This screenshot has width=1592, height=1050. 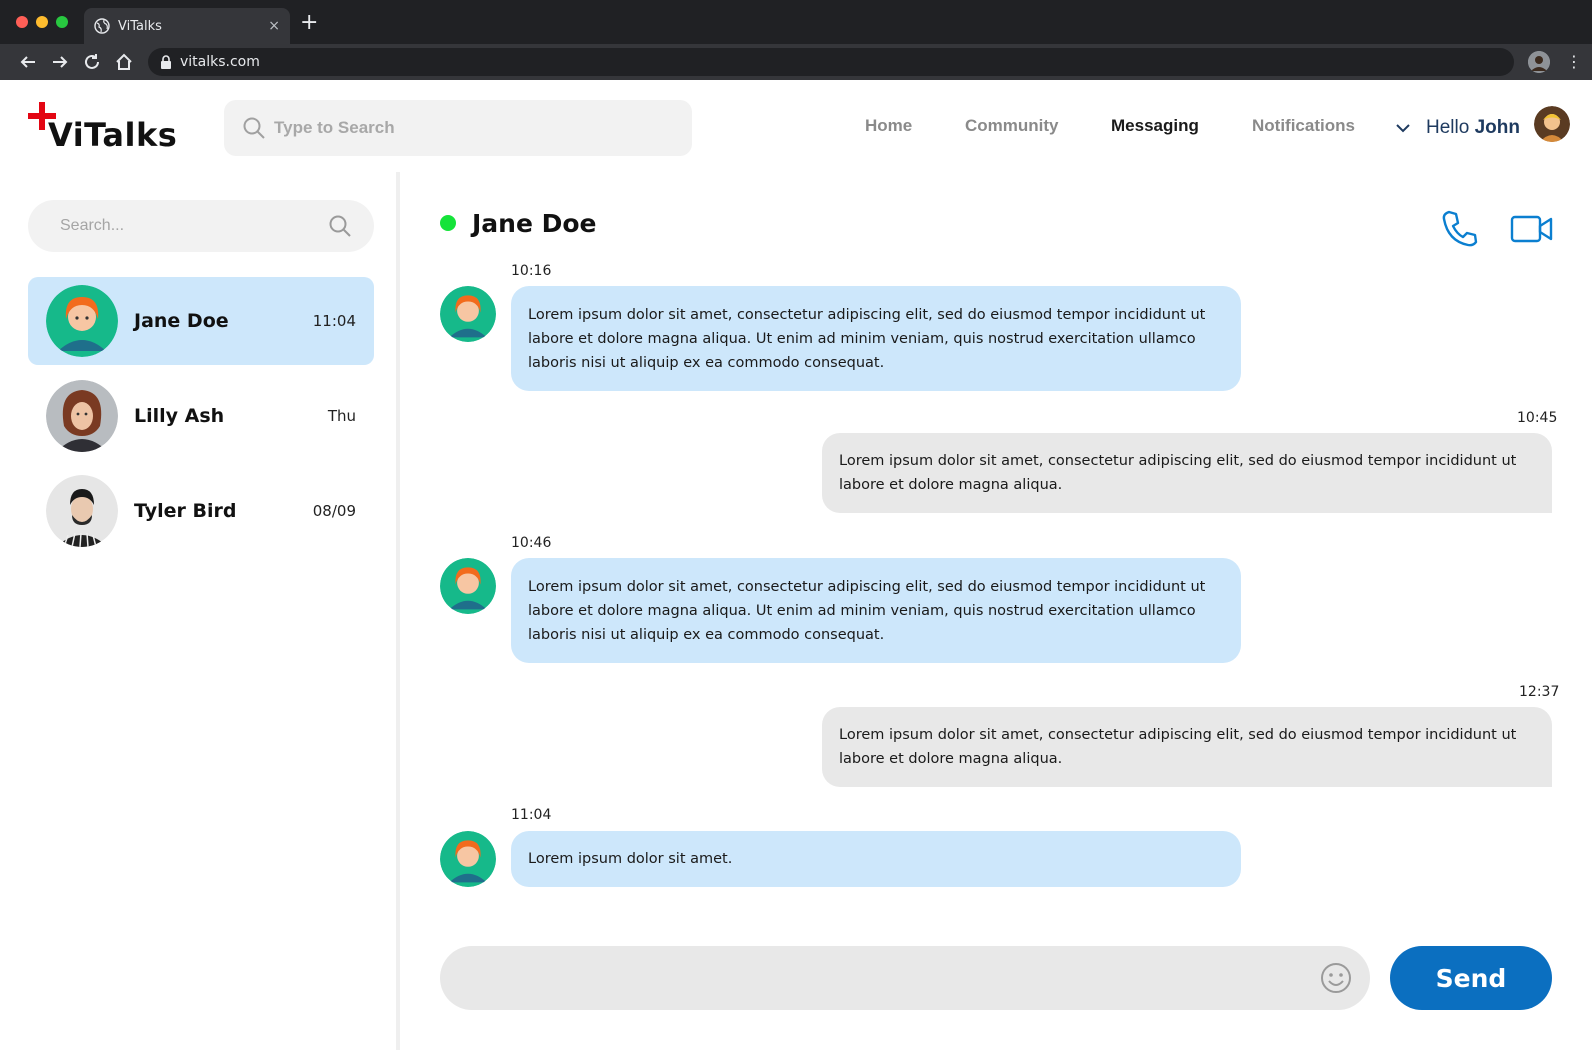 I want to click on chat-contact-name: Jane Doe, so click(x=534, y=223).